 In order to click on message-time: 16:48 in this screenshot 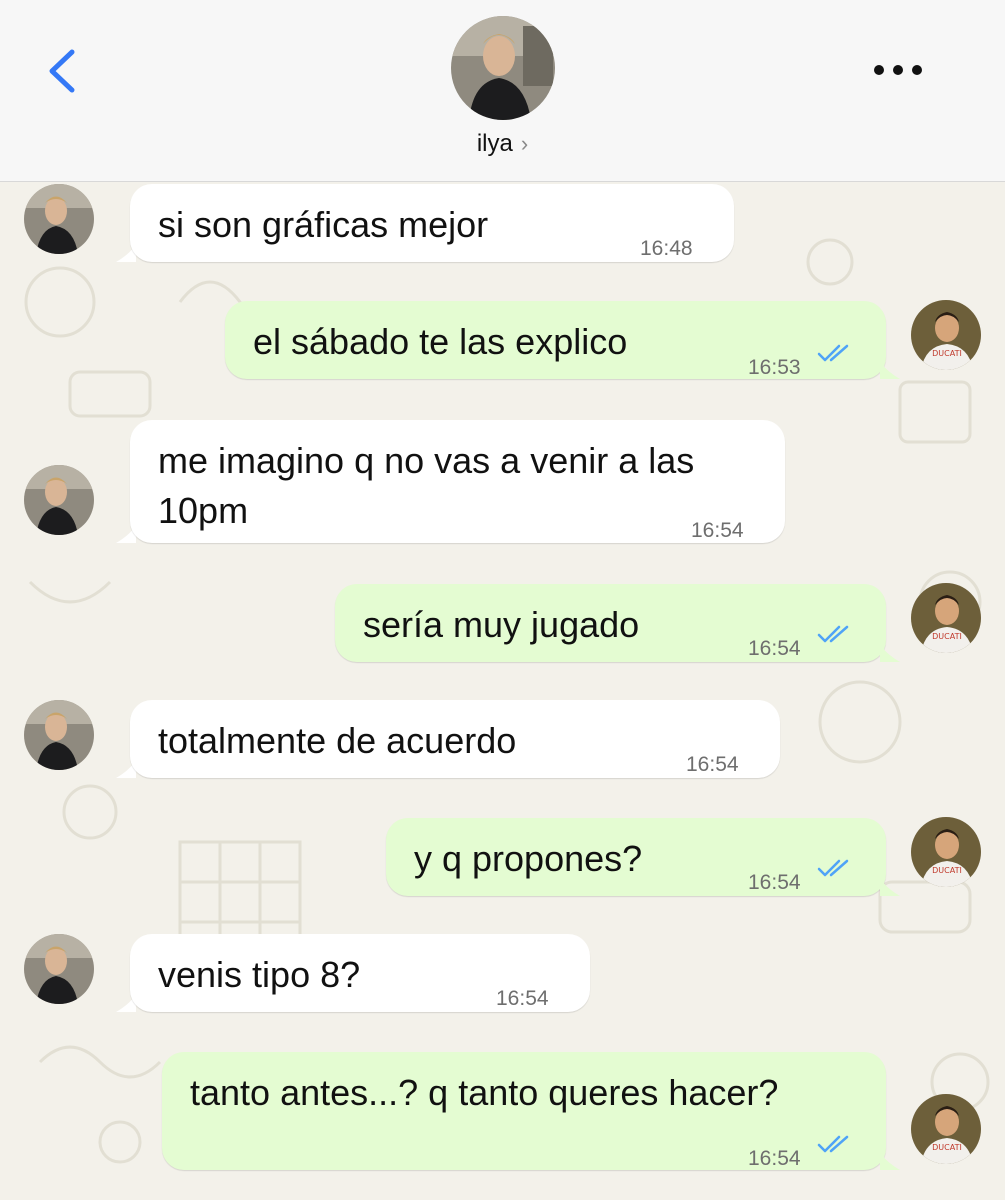, I will do `click(666, 248)`.